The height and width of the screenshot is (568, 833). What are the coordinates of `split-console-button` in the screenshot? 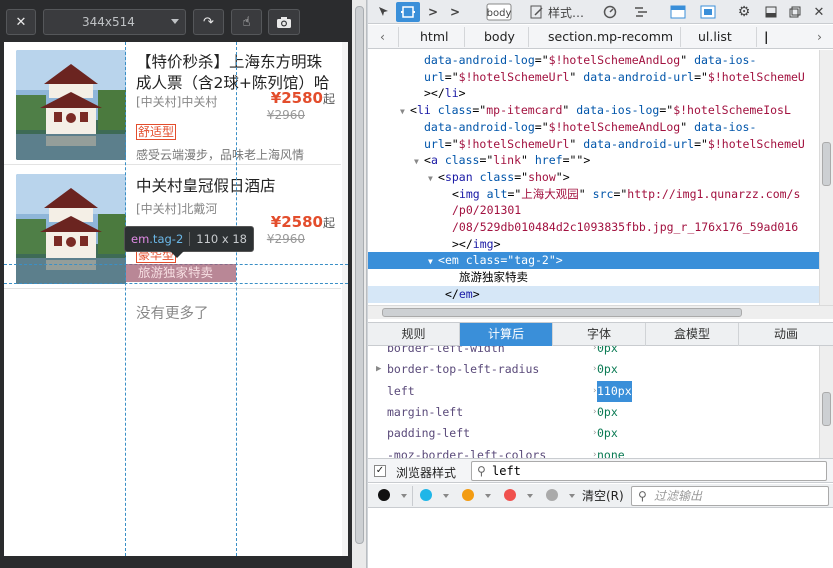 It's located at (678, 12).